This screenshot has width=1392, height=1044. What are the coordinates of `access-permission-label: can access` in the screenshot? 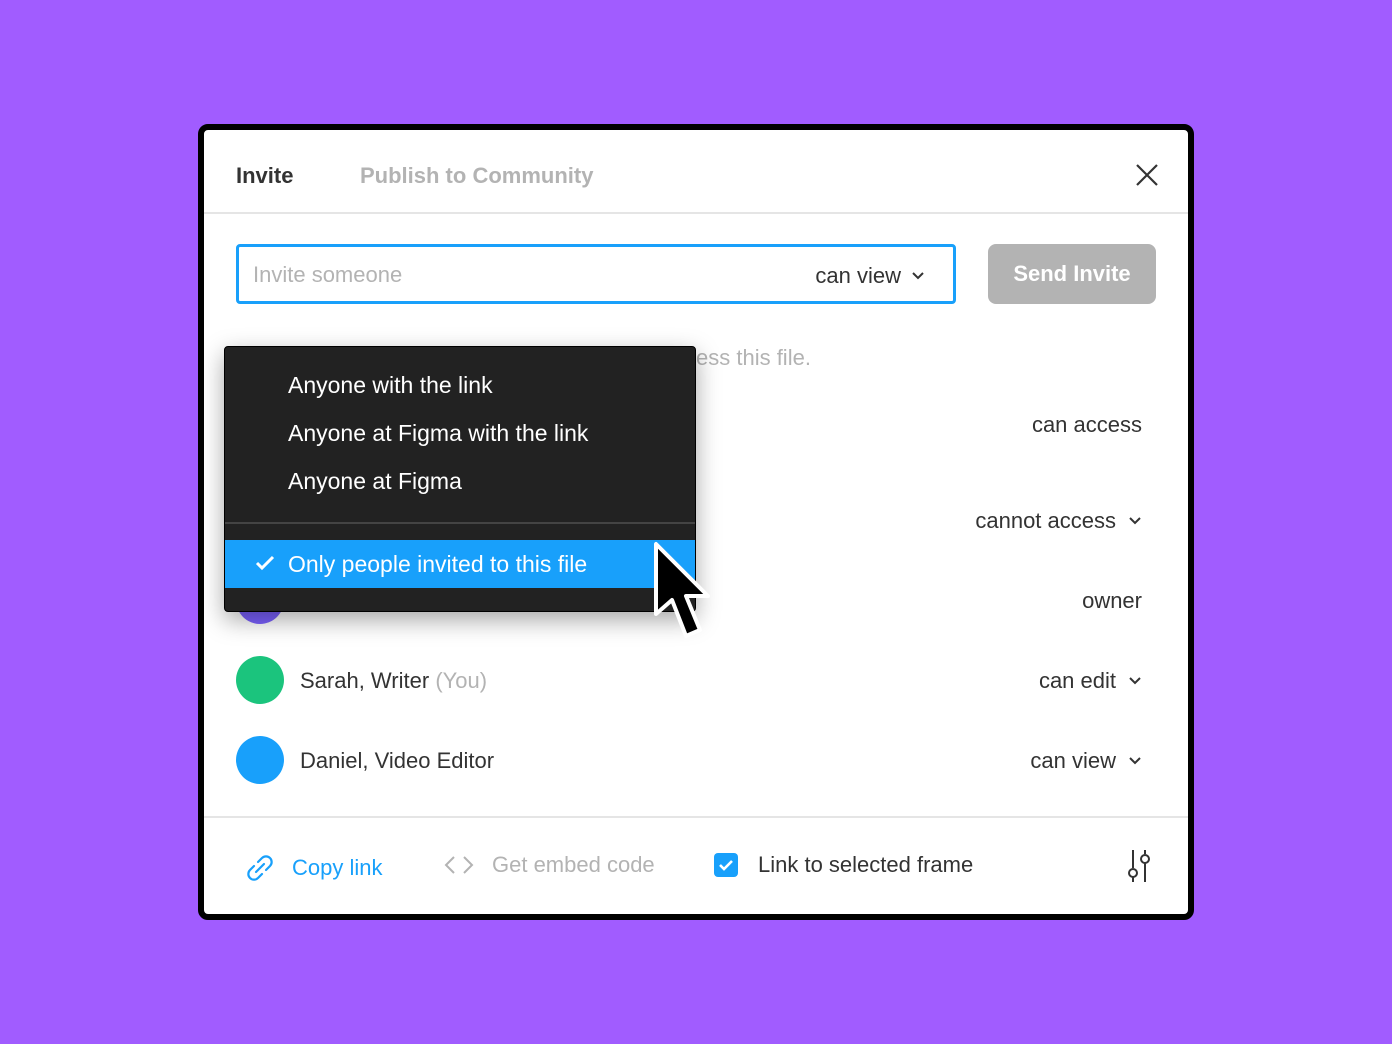 It's located at (1086, 424).